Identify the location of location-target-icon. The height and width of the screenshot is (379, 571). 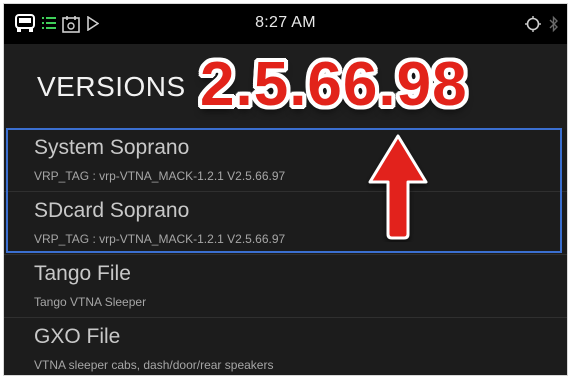
(533, 24).